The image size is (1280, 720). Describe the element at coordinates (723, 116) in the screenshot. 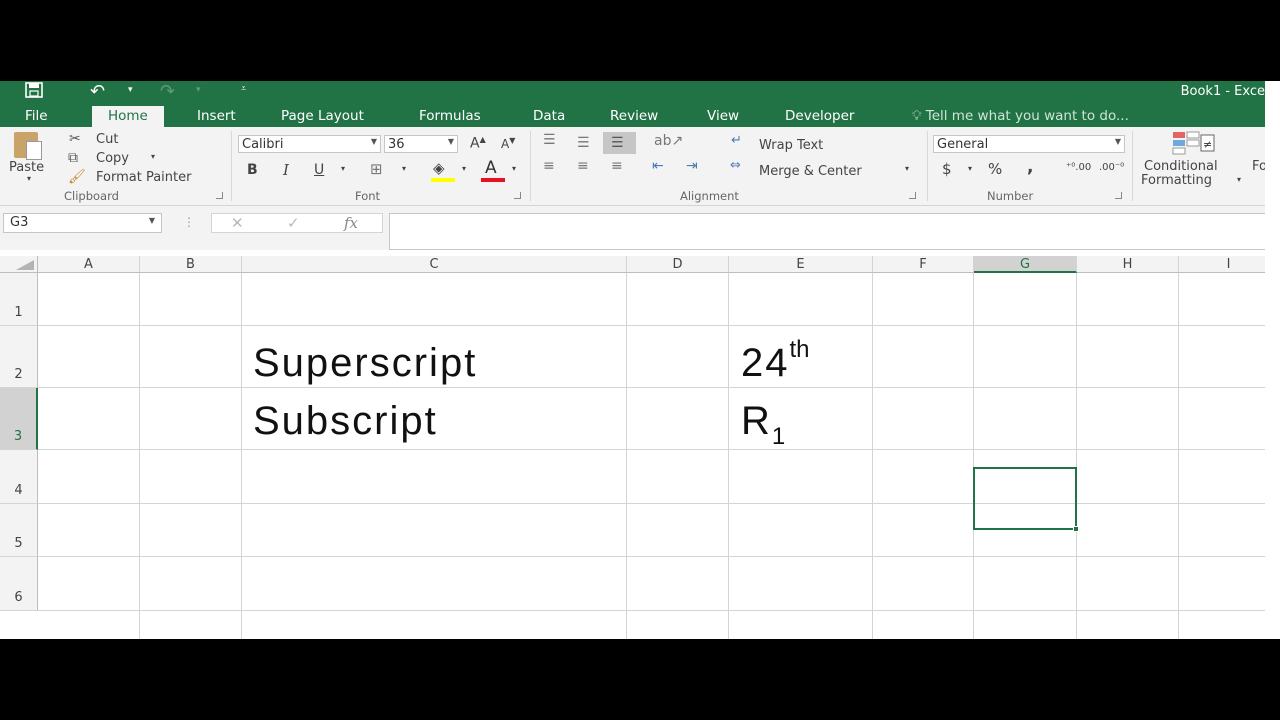

I see `tab-view: View` at that location.